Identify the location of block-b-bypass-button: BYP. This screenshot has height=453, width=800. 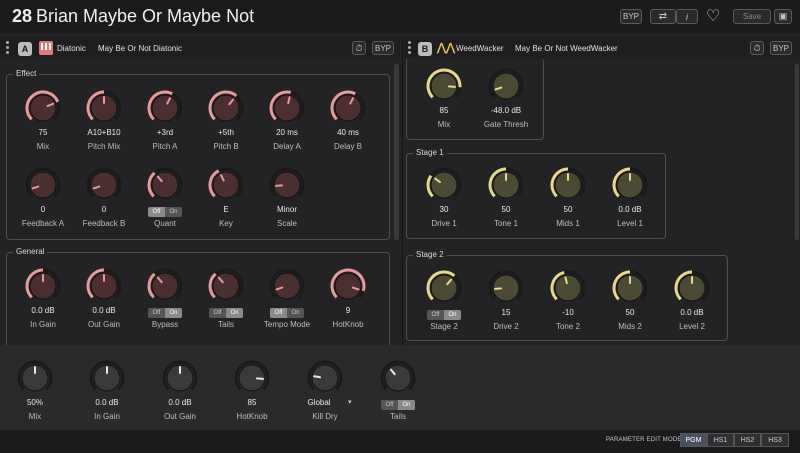
(781, 48).